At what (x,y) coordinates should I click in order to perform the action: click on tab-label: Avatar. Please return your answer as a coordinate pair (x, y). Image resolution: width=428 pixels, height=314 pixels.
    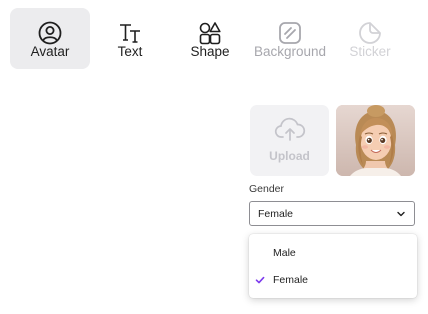
    Looking at the image, I should click on (50, 51).